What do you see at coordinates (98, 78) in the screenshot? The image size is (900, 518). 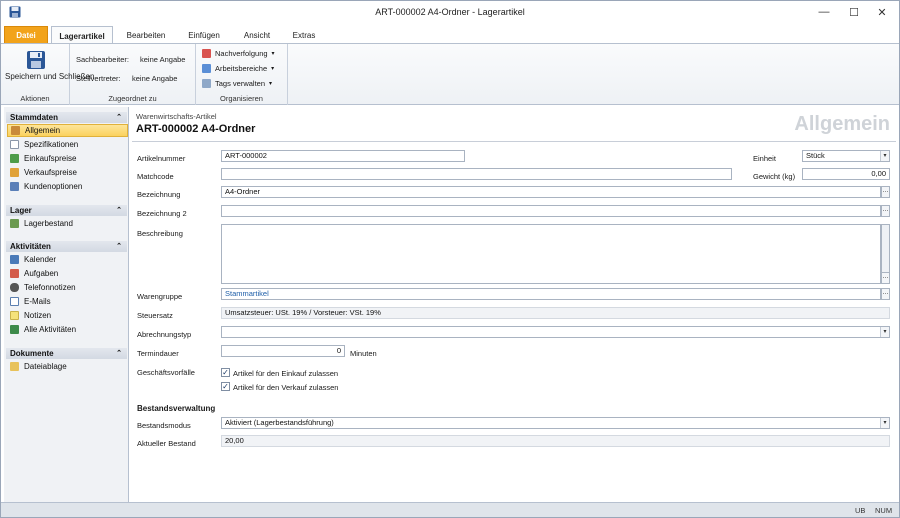 I see `deputy-label: Stellvertreter:` at bounding box center [98, 78].